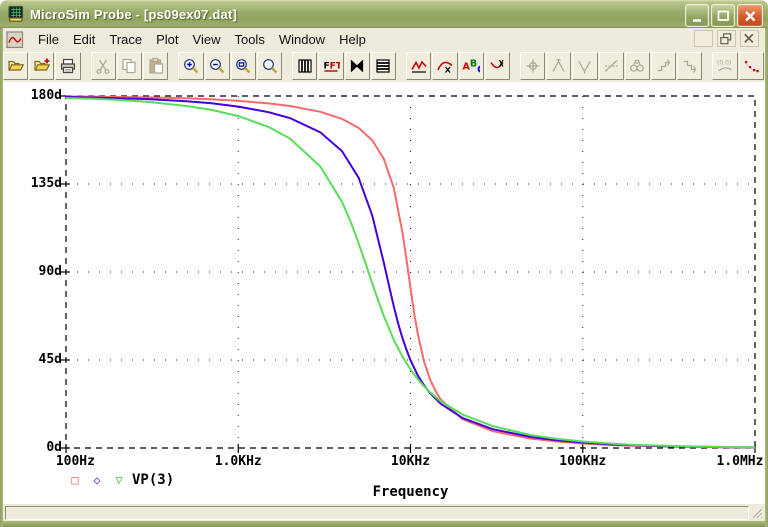 The width and height of the screenshot is (768, 527). Describe the element at coordinates (249, 39) in the screenshot. I see `menu-tools: Tools` at that location.